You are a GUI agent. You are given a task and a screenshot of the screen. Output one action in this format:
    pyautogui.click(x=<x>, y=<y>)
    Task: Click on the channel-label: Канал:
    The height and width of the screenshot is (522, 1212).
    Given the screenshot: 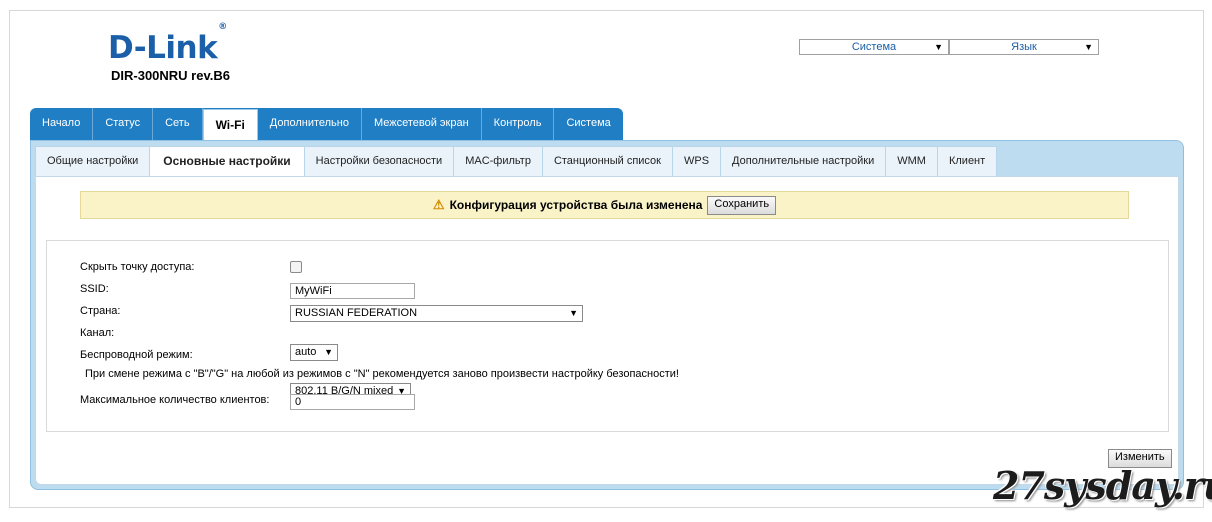 What is the action you would take?
    pyautogui.click(x=97, y=333)
    